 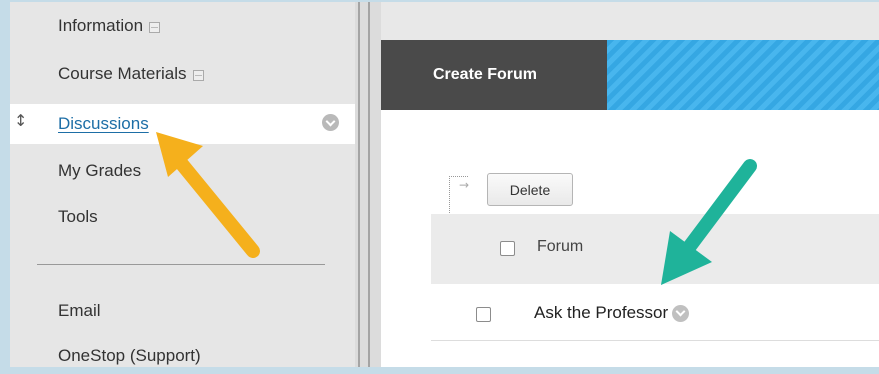 What do you see at coordinates (129, 355) in the screenshot?
I see `sidebar-item-label: OneStop (Support)` at bounding box center [129, 355].